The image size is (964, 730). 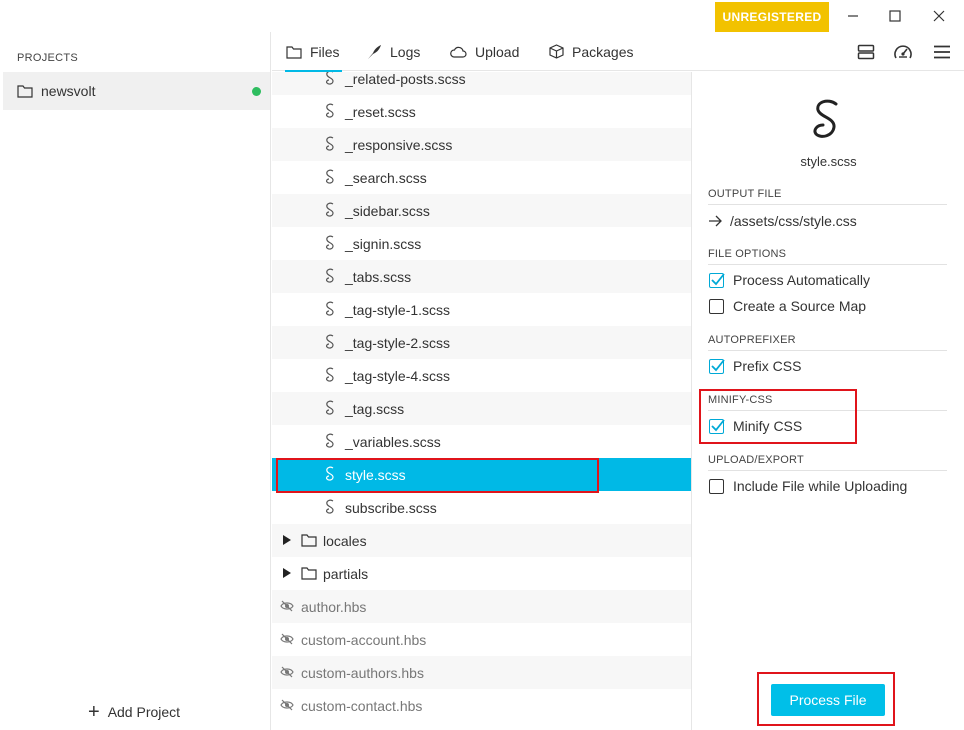 I want to click on file-name: custom-account.hbs, so click(x=364, y=639).